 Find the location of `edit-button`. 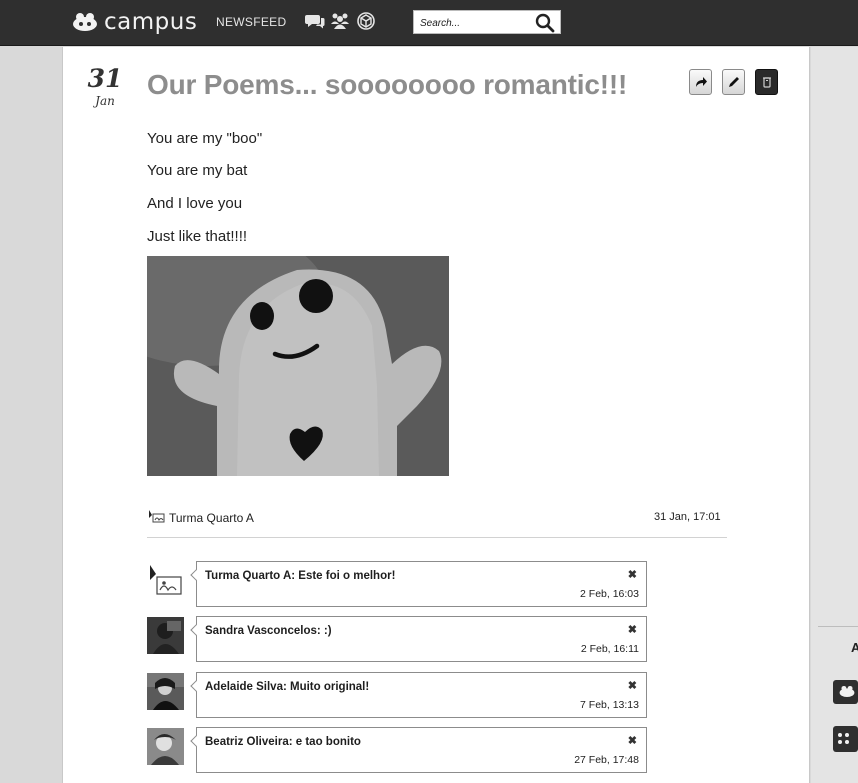

edit-button is located at coordinates (733, 82).